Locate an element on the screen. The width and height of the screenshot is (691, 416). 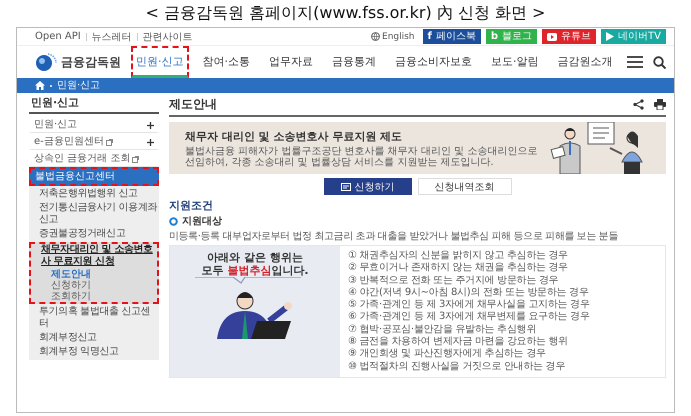
nav-menu-item: 보도·알림 is located at coordinates (515, 62).